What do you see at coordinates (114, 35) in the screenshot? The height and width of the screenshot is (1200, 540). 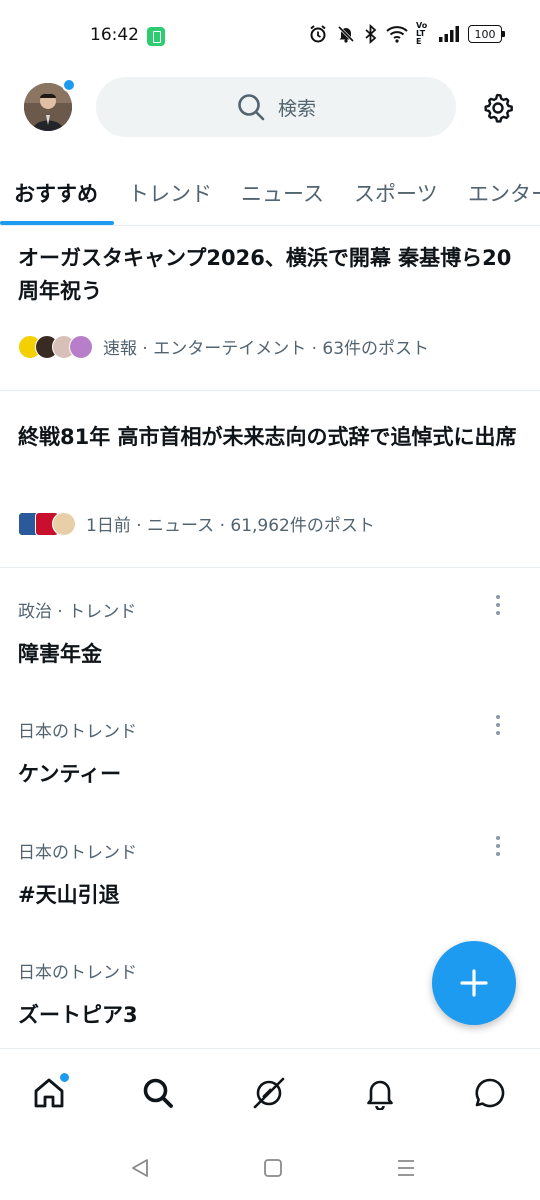 I see `status-time: 16:42` at bounding box center [114, 35].